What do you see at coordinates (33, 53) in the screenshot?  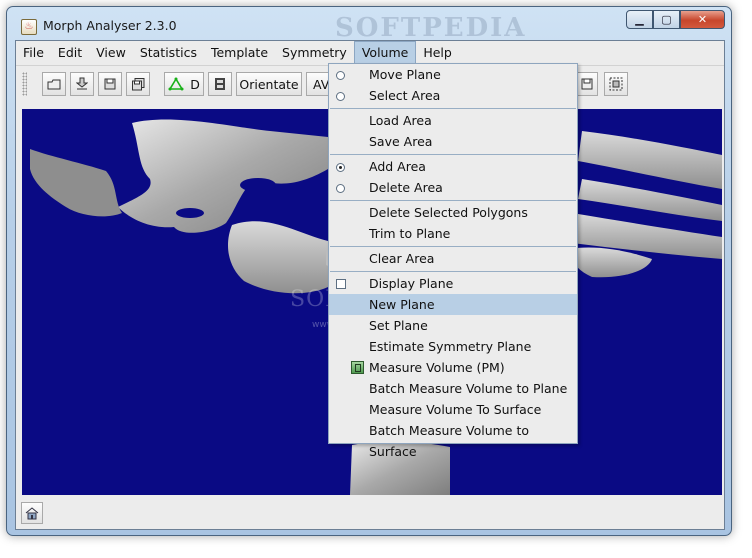 I see `menu-file: File` at bounding box center [33, 53].